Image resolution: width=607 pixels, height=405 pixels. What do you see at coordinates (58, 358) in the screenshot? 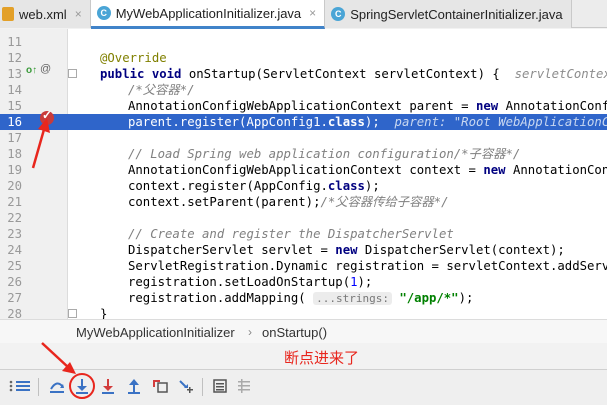
I see `arrow-to-step-into` at bounding box center [58, 358].